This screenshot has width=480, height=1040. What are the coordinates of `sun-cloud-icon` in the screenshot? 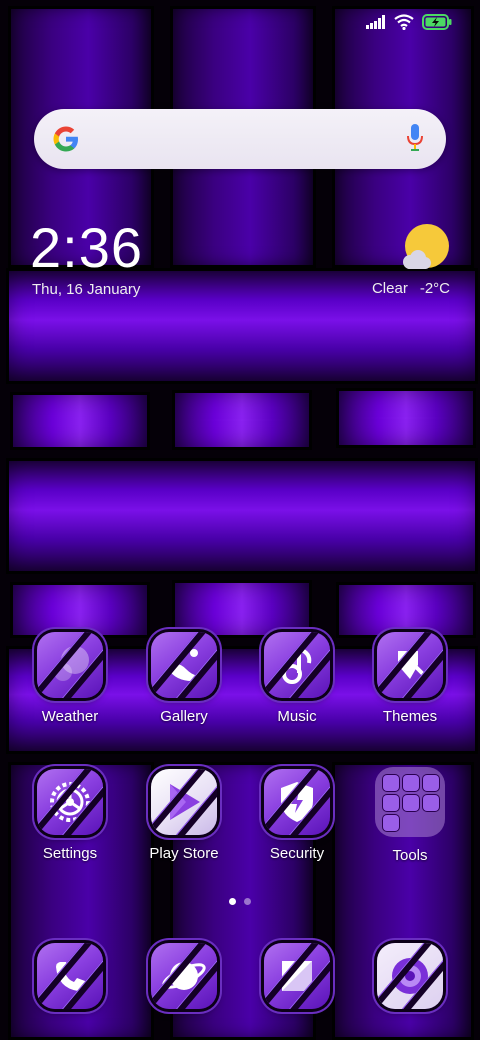 It's located at (426, 248).